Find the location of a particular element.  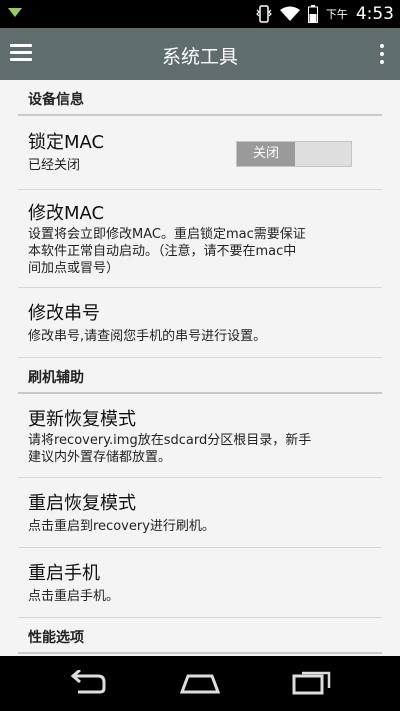

toggle-off-label: 关闭 is located at coordinates (266, 154).